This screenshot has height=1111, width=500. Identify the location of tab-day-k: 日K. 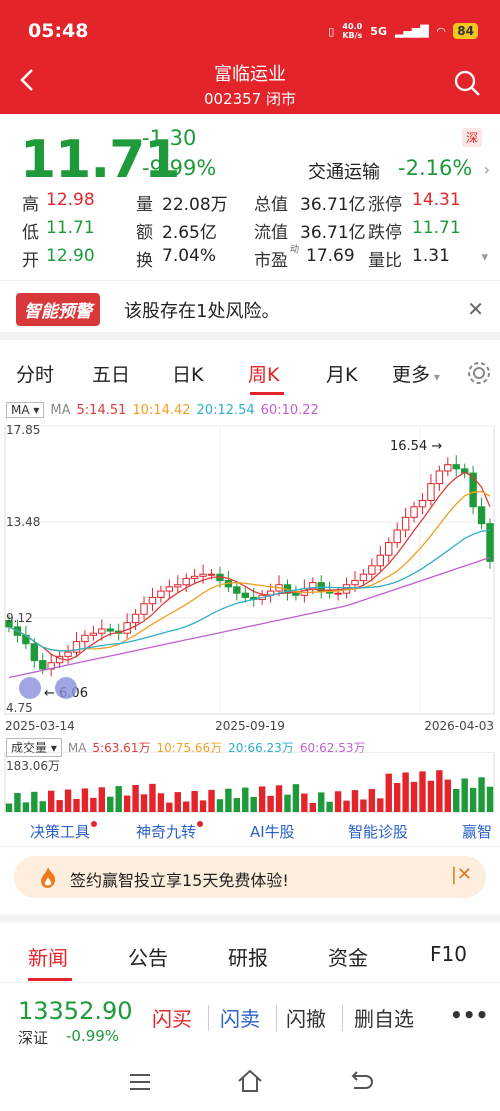
(187, 373).